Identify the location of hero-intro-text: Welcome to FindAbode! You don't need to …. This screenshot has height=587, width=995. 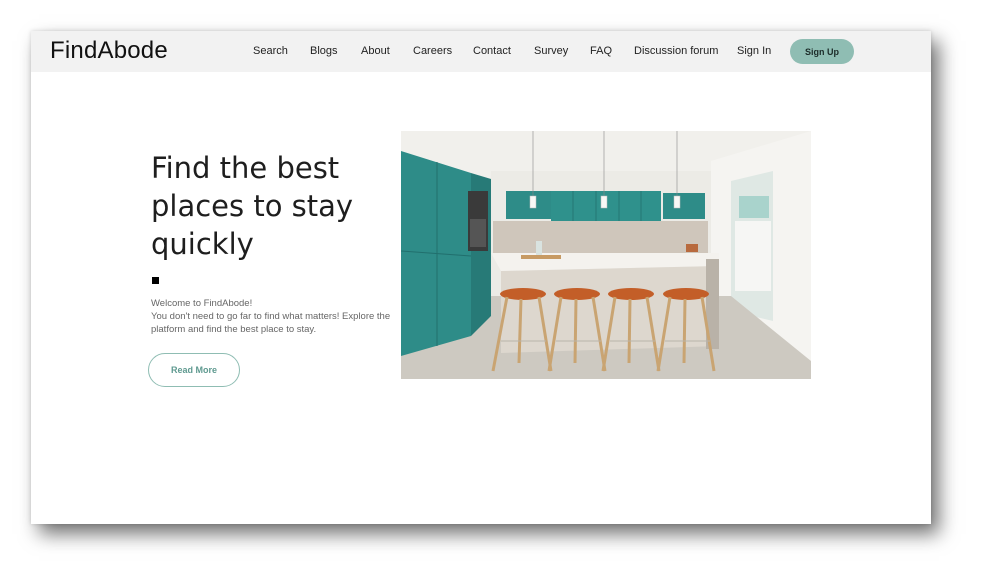
(281, 316).